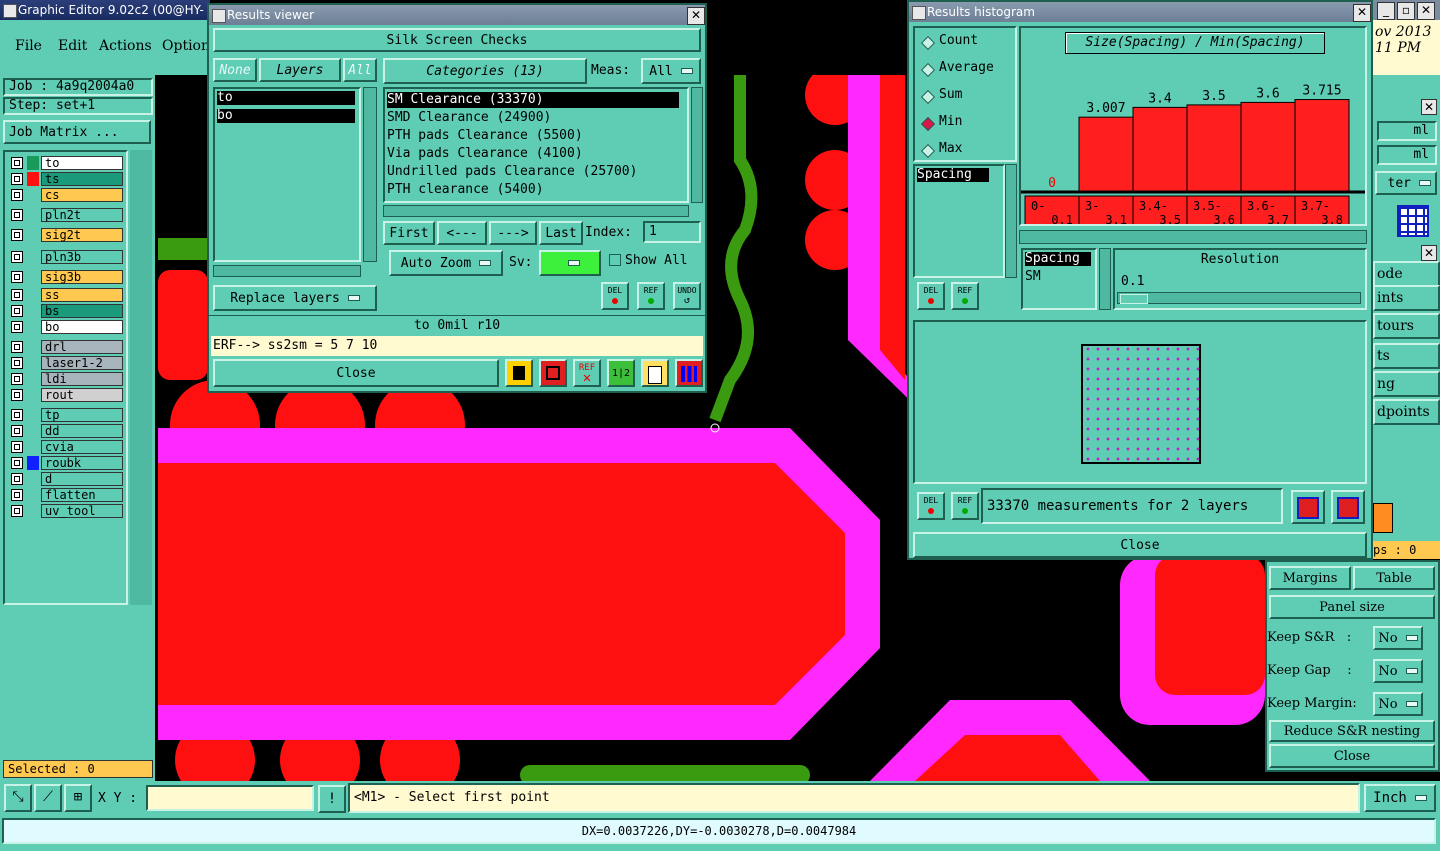  I want to click on maximize-icon: ▫, so click(1406, 11).